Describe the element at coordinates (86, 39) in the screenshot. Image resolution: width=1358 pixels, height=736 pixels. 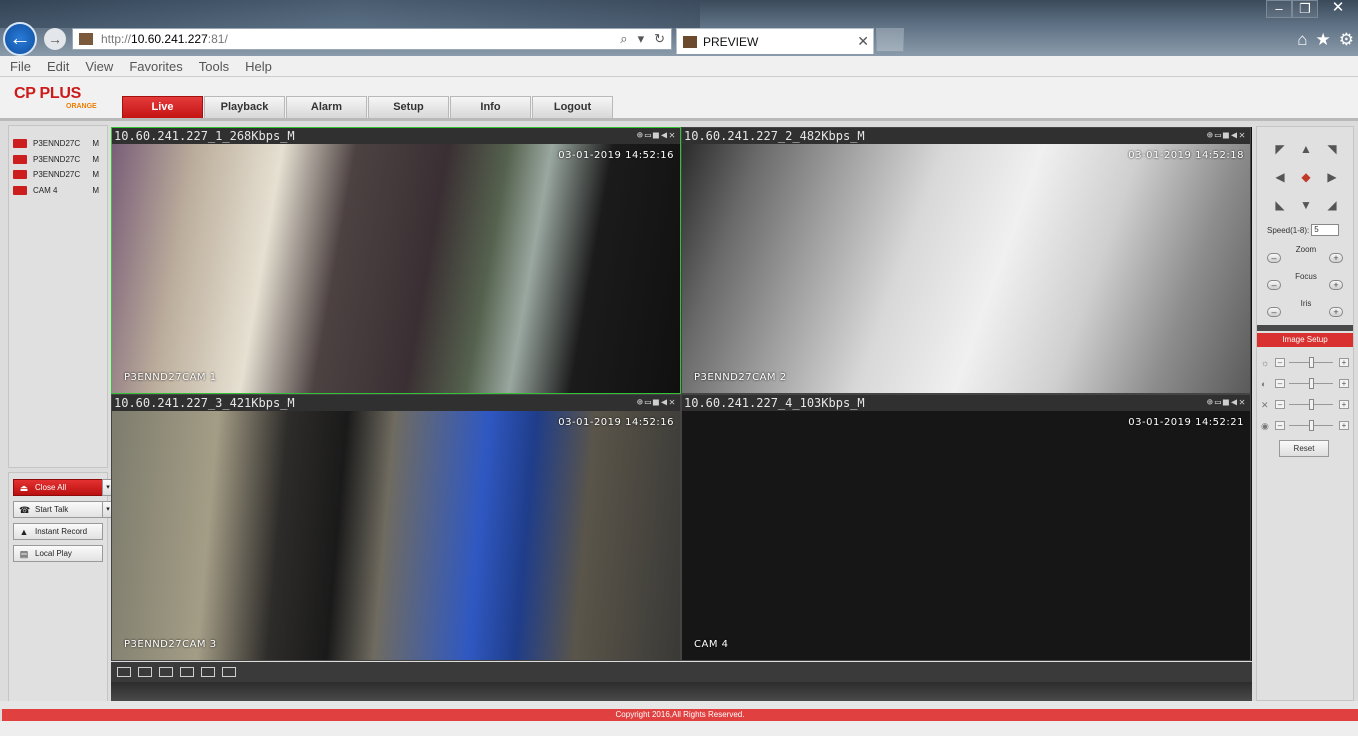
I see `site-favicon` at that location.